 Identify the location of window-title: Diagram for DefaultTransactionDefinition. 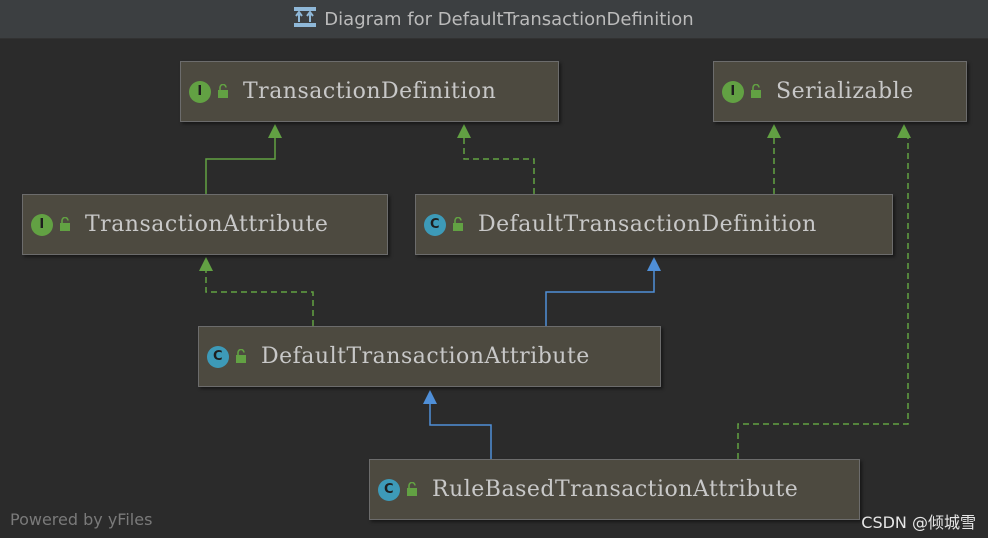
(509, 19).